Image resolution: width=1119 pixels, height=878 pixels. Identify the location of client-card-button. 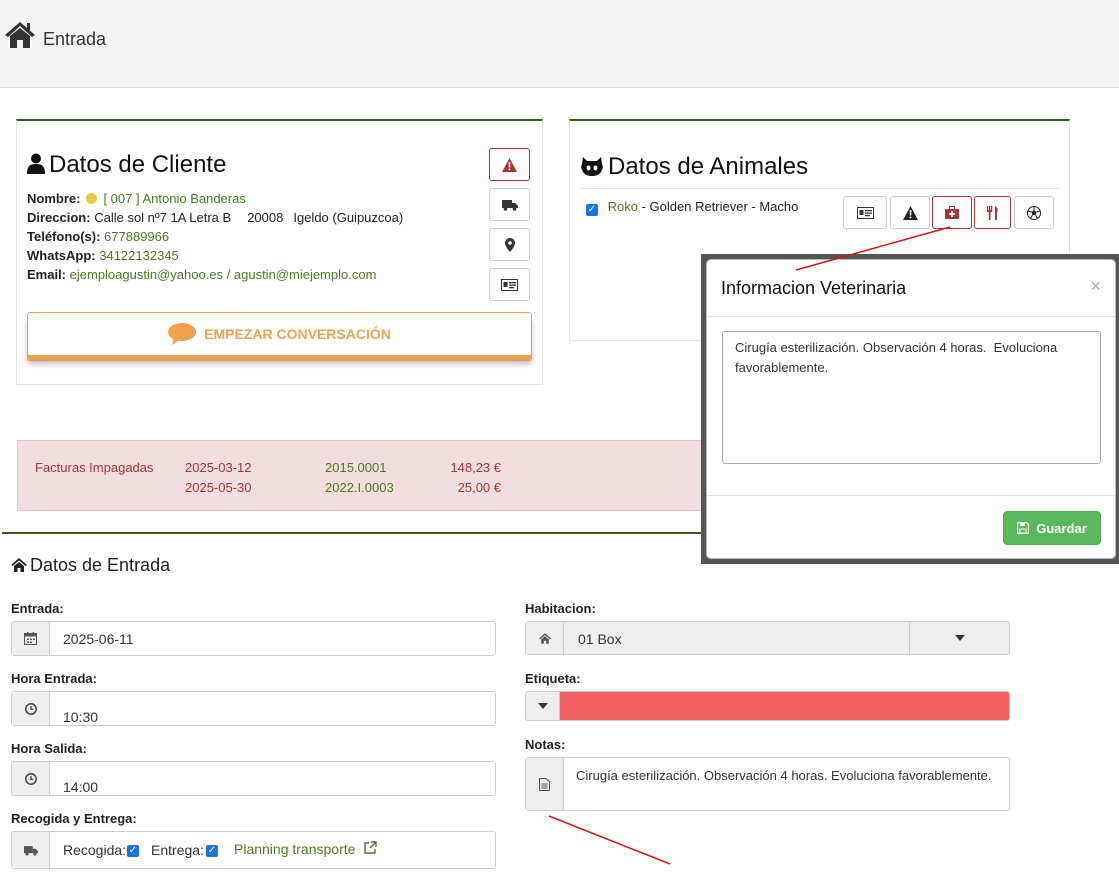
(509, 284).